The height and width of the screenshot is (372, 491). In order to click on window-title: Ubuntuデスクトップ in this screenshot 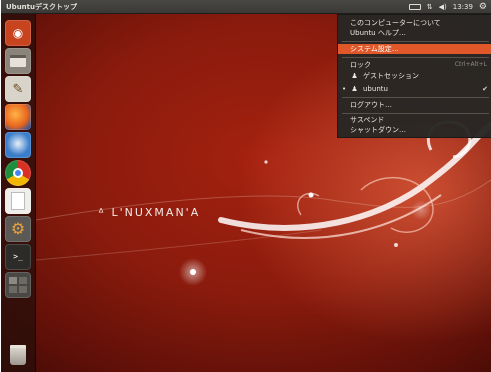, I will do `click(41, 7)`.